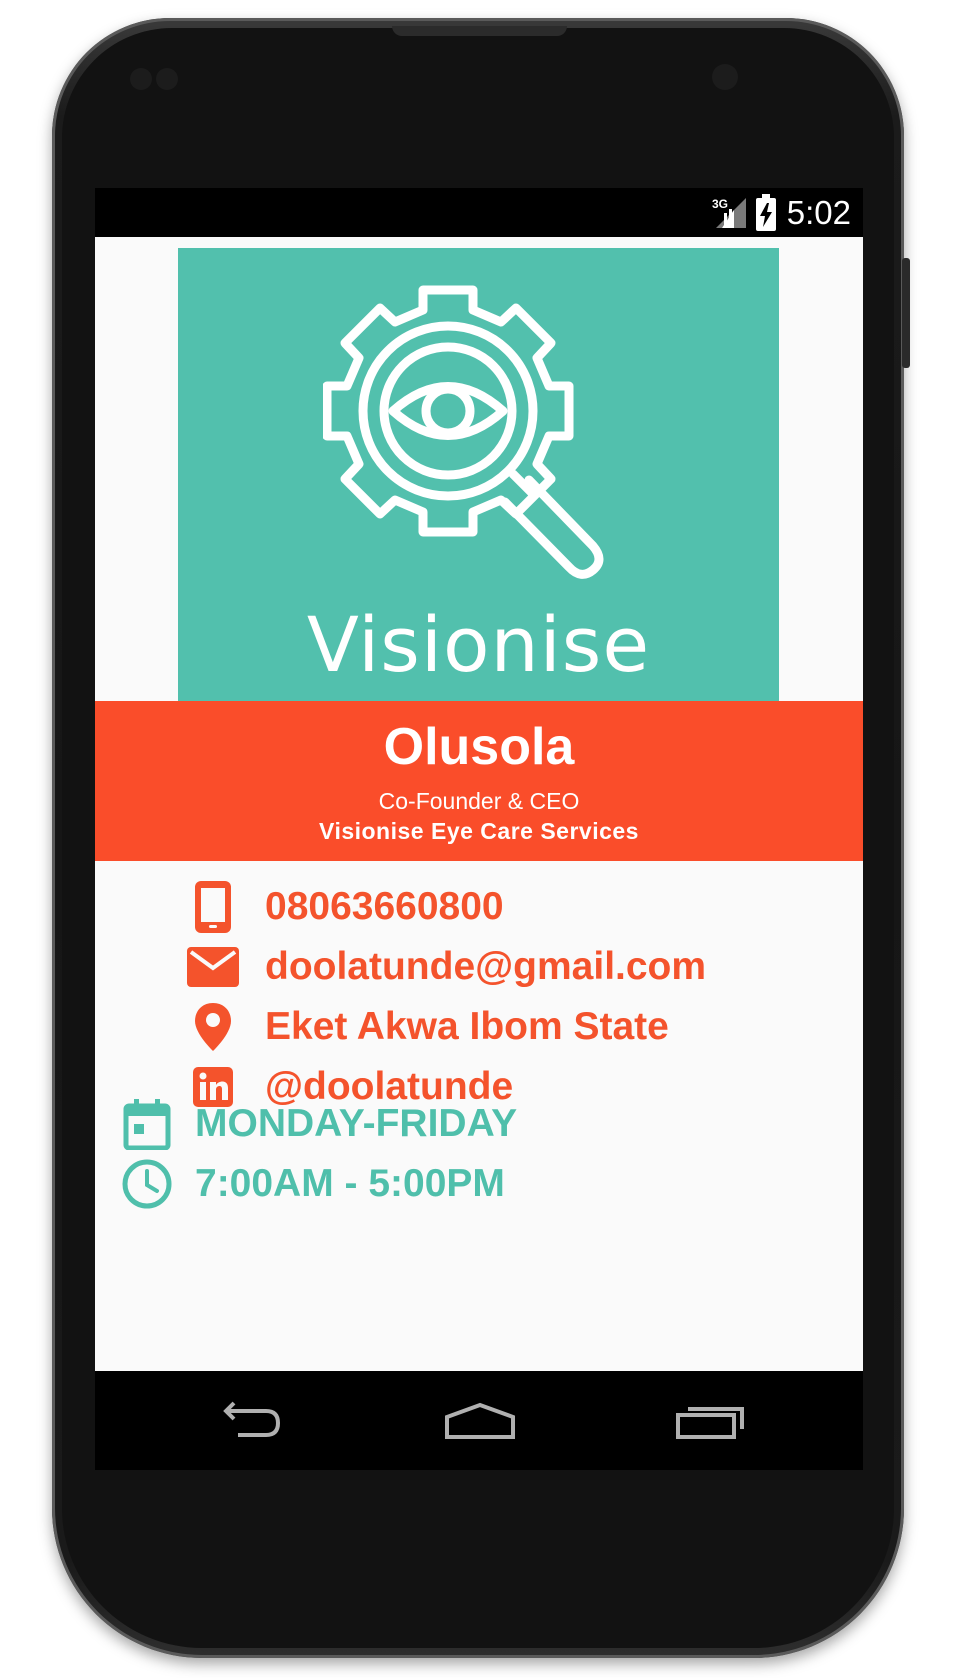 This screenshot has width=958, height=1678. What do you see at coordinates (479, 31) in the screenshot?
I see `earpiece-speaker` at bounding box center [479, 31].